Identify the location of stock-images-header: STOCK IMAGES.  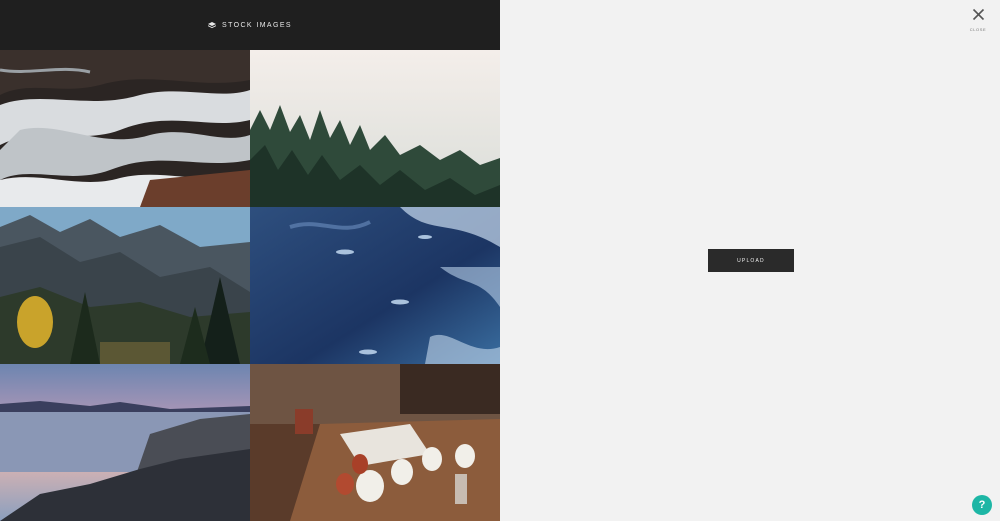
(250, 25).